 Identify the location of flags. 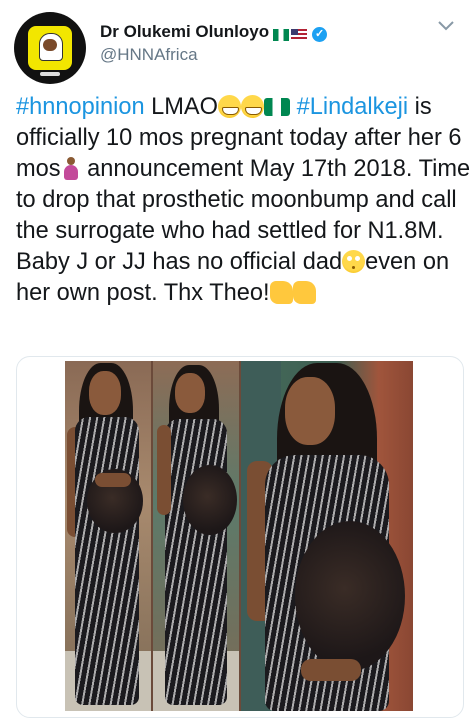
(291, 34).